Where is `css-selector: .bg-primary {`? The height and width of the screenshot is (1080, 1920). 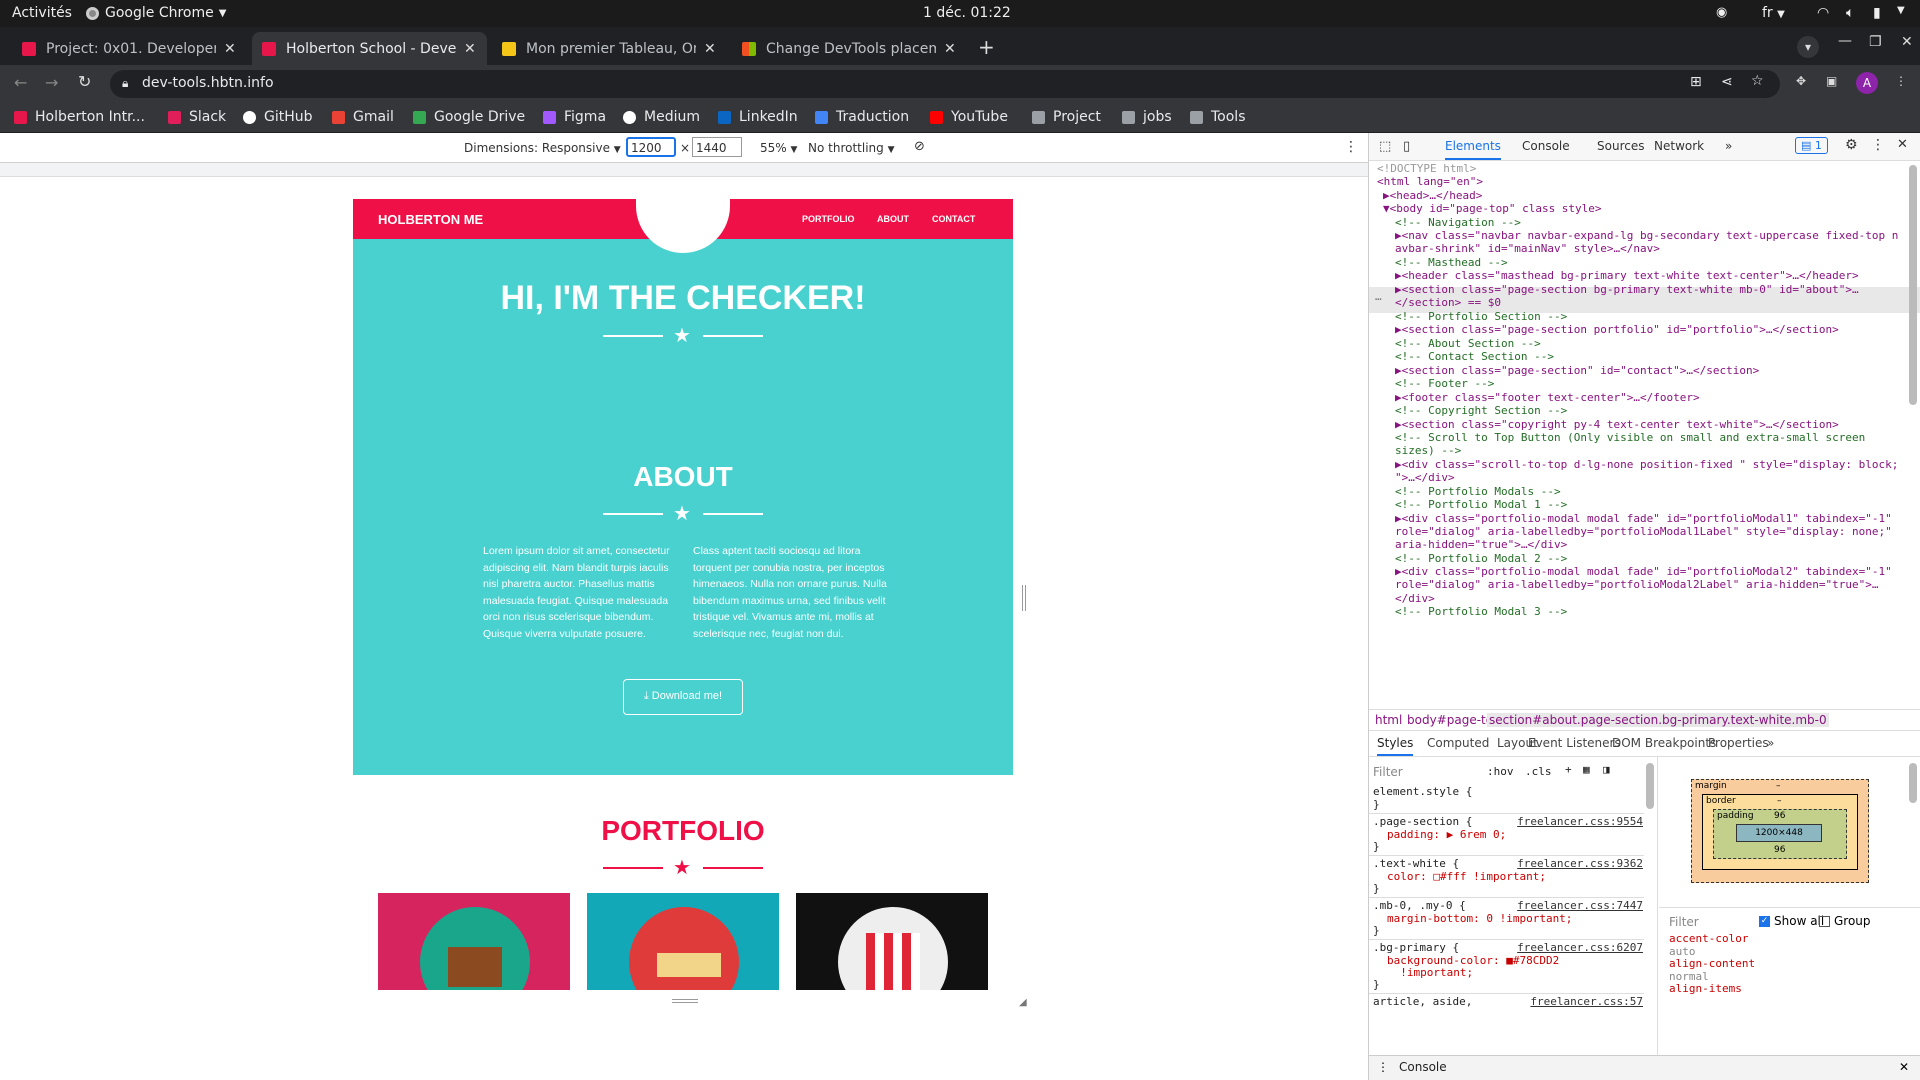
css-selector: .bg-primary { is located at coordinates (1416, 947).